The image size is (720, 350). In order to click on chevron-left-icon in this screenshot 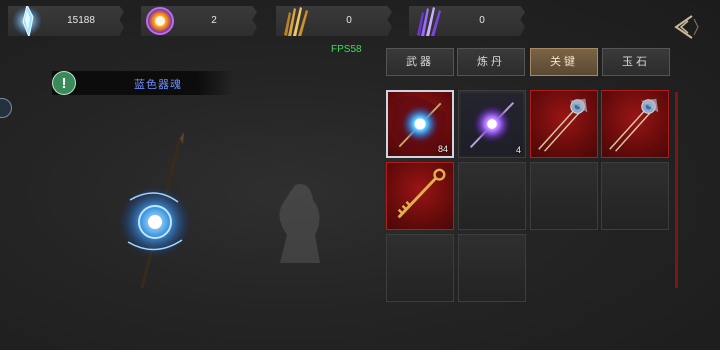, I will do `click(686, 27)`.